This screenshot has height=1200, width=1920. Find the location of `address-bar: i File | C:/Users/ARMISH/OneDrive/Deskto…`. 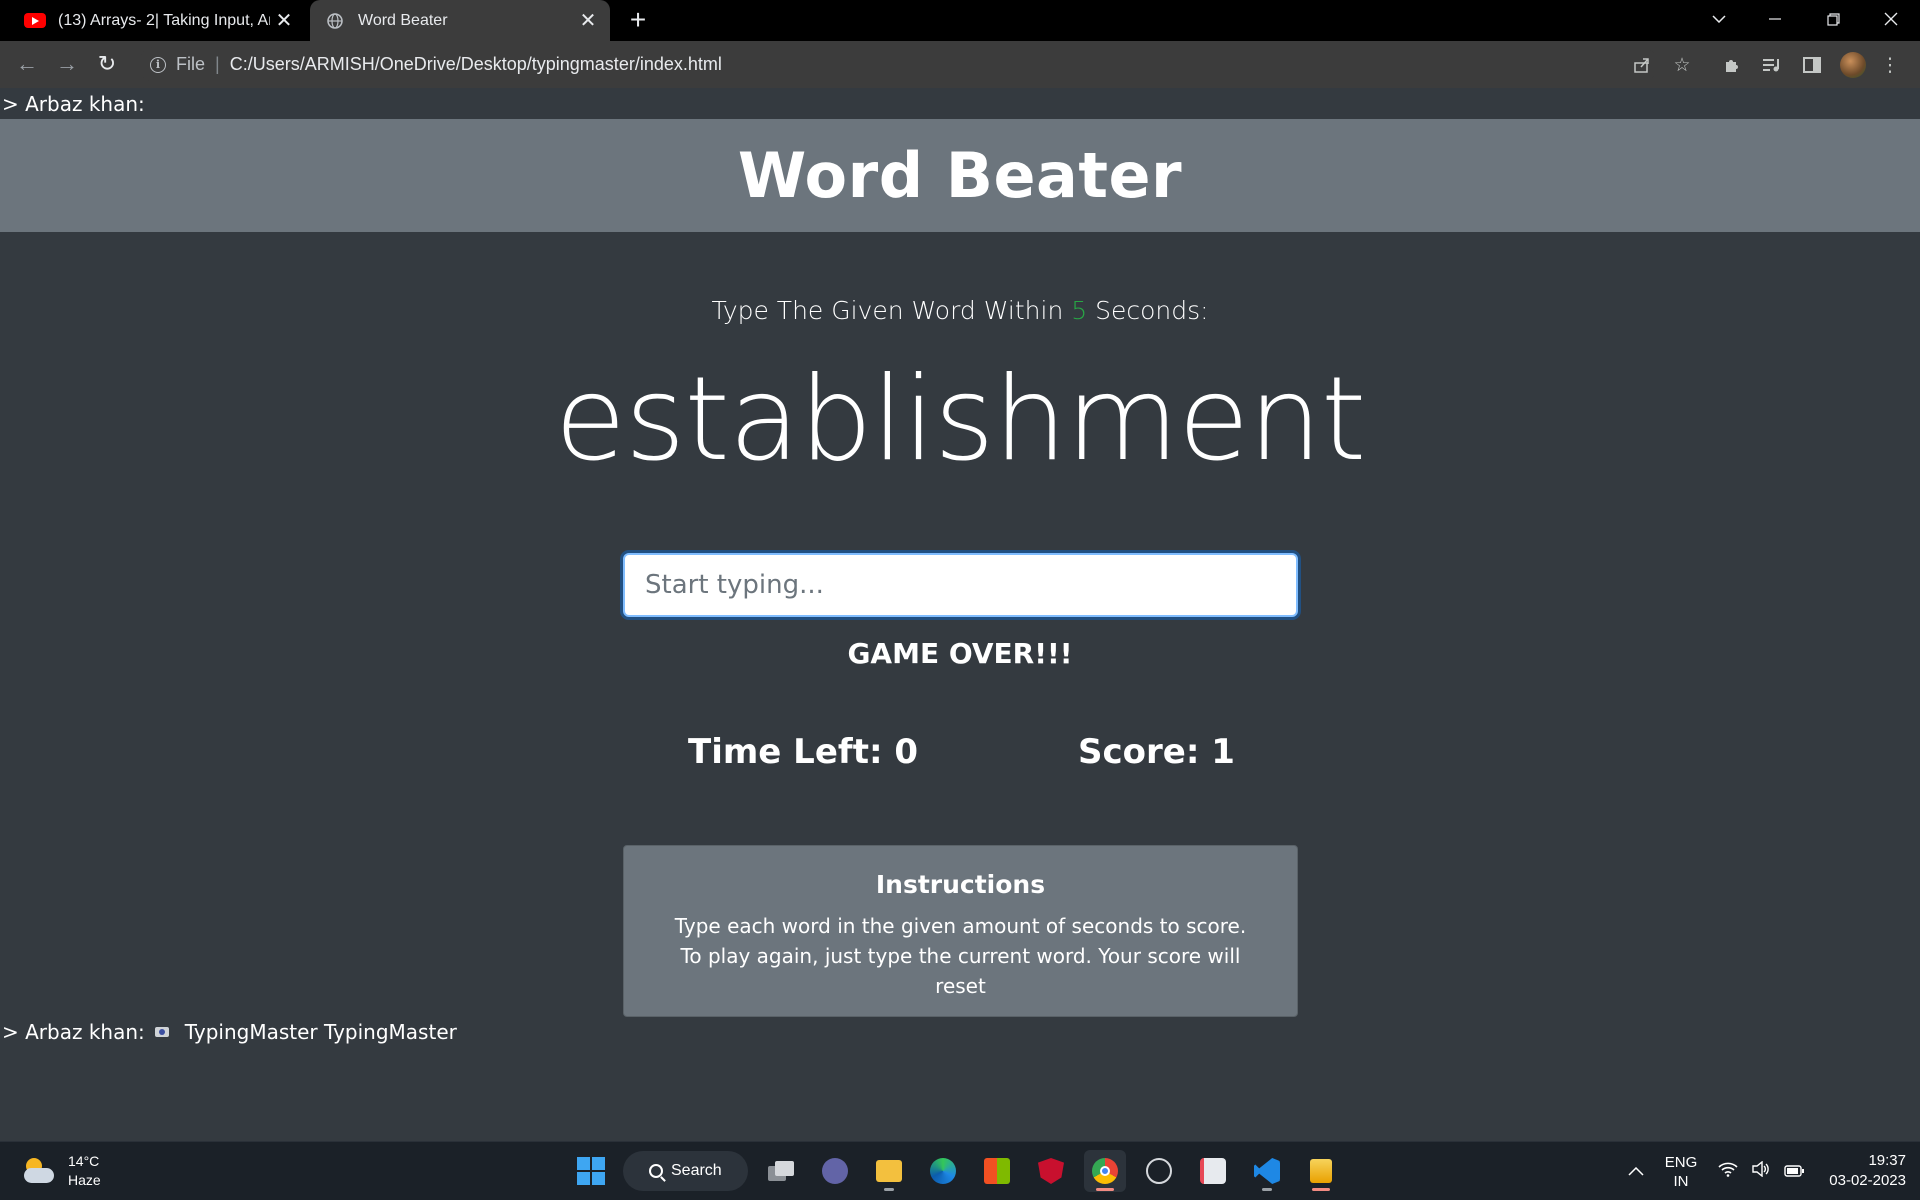

address-bar: i File | C:/Users/ARMISH/OneDrive/Deskto… is located at coordinates (898, 64).